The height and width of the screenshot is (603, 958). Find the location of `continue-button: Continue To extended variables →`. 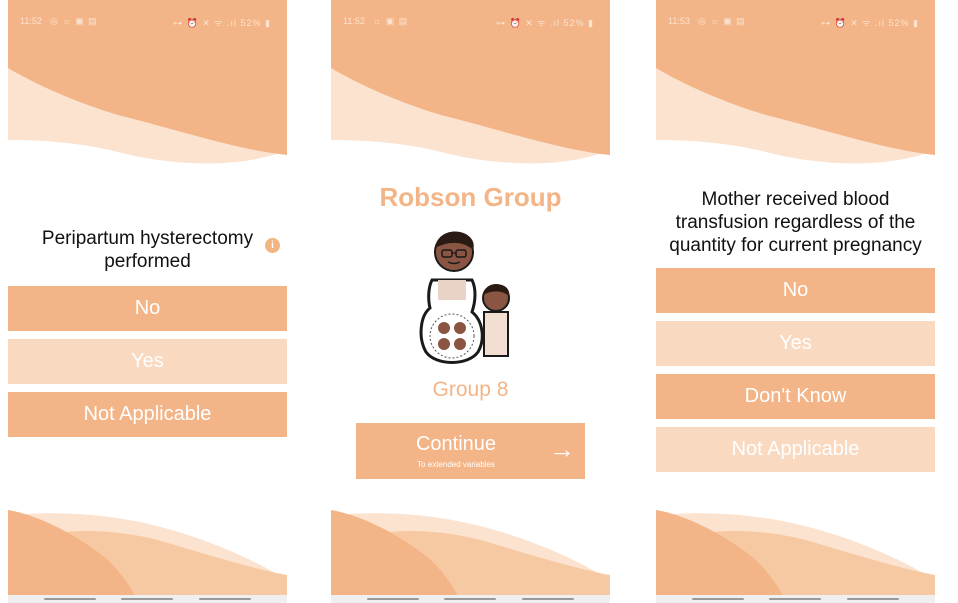

continue-button: Continue To extended variables → is located at coordinates (470, 451).